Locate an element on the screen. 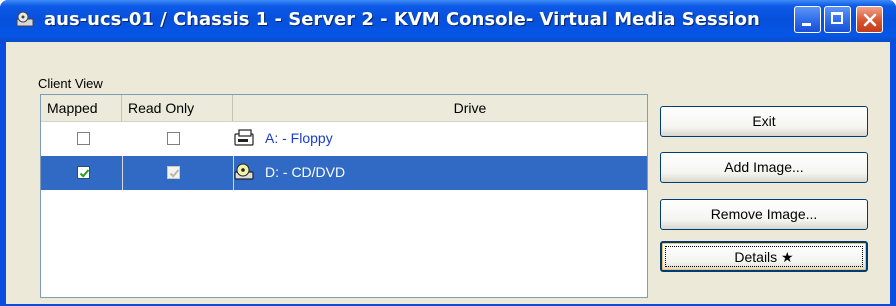 The height and width of the screenshot is (306, 896). details-button: Details ★ is located at coordinates (764, 256).